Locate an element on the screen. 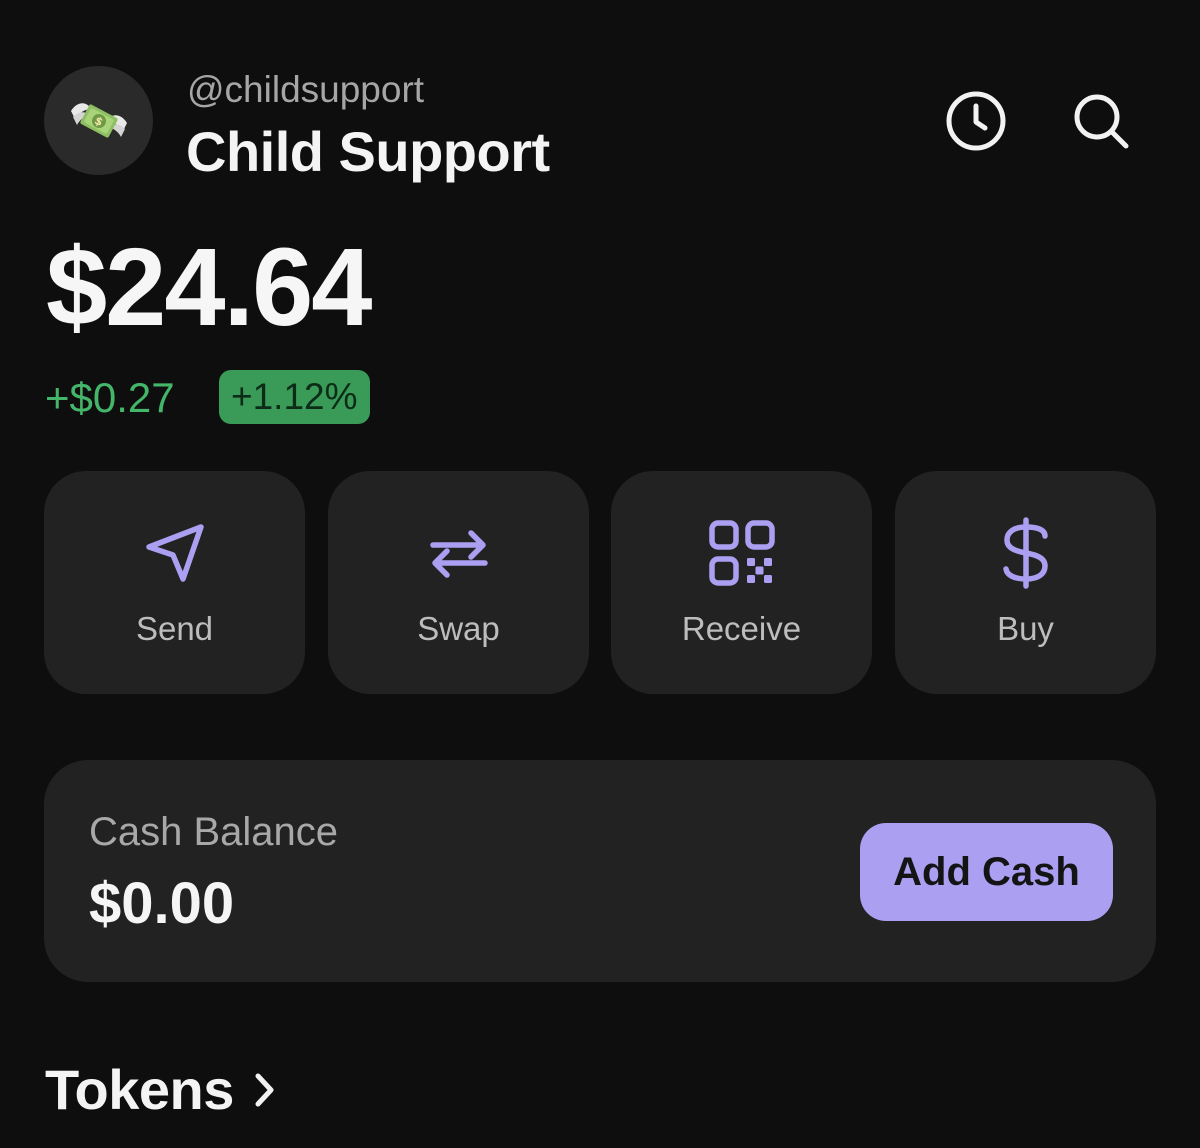  cash-balance-value: $0.00 is located at coordinates (162, 903).